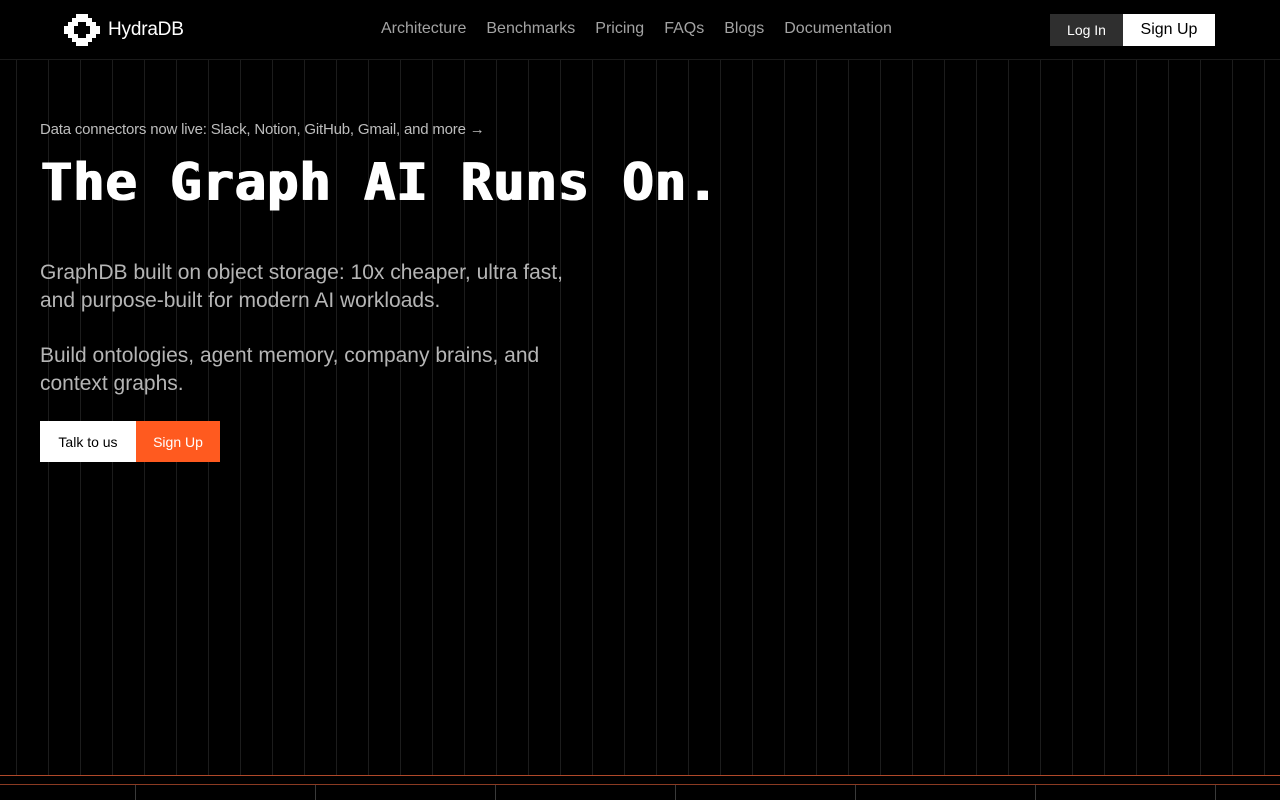  I want to click on nav-link-blogs: Blogs, so click(744, 29).